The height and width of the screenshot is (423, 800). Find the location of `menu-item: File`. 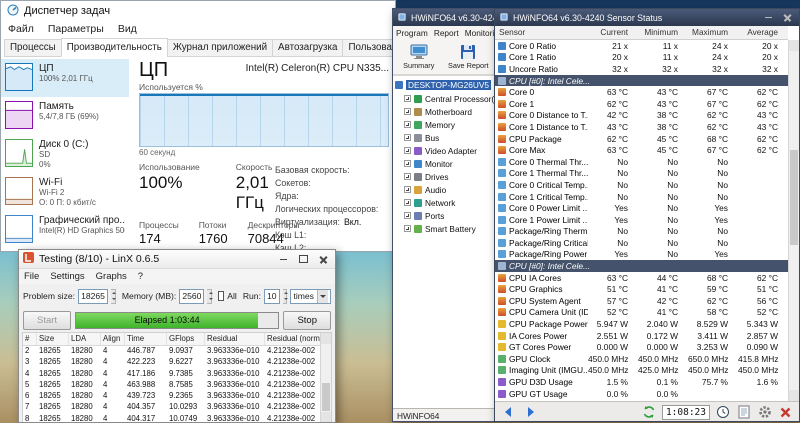

menu-item: File is located at coordinates (31, 276).